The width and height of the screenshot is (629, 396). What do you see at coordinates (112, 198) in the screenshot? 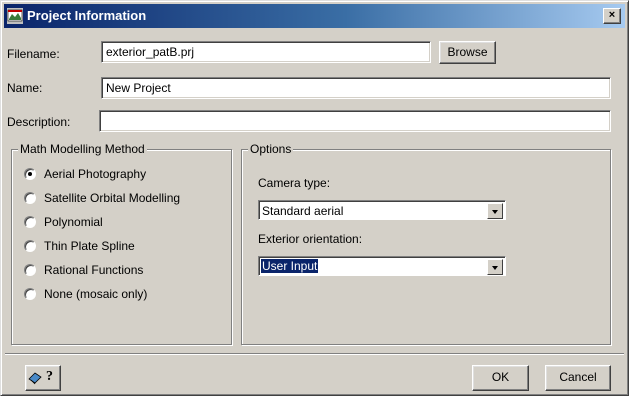
I see `radio-label: Satellite Orbital Modelling` at bounding box center [112, 198].